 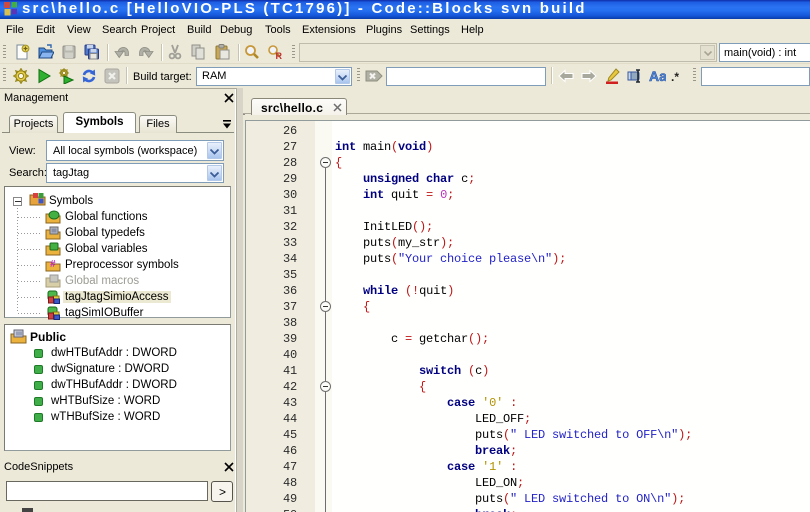 What do you see at coordinates (279, 55) in the screenshot?
I see `svg-text: R` at bounding box center [279, 55].